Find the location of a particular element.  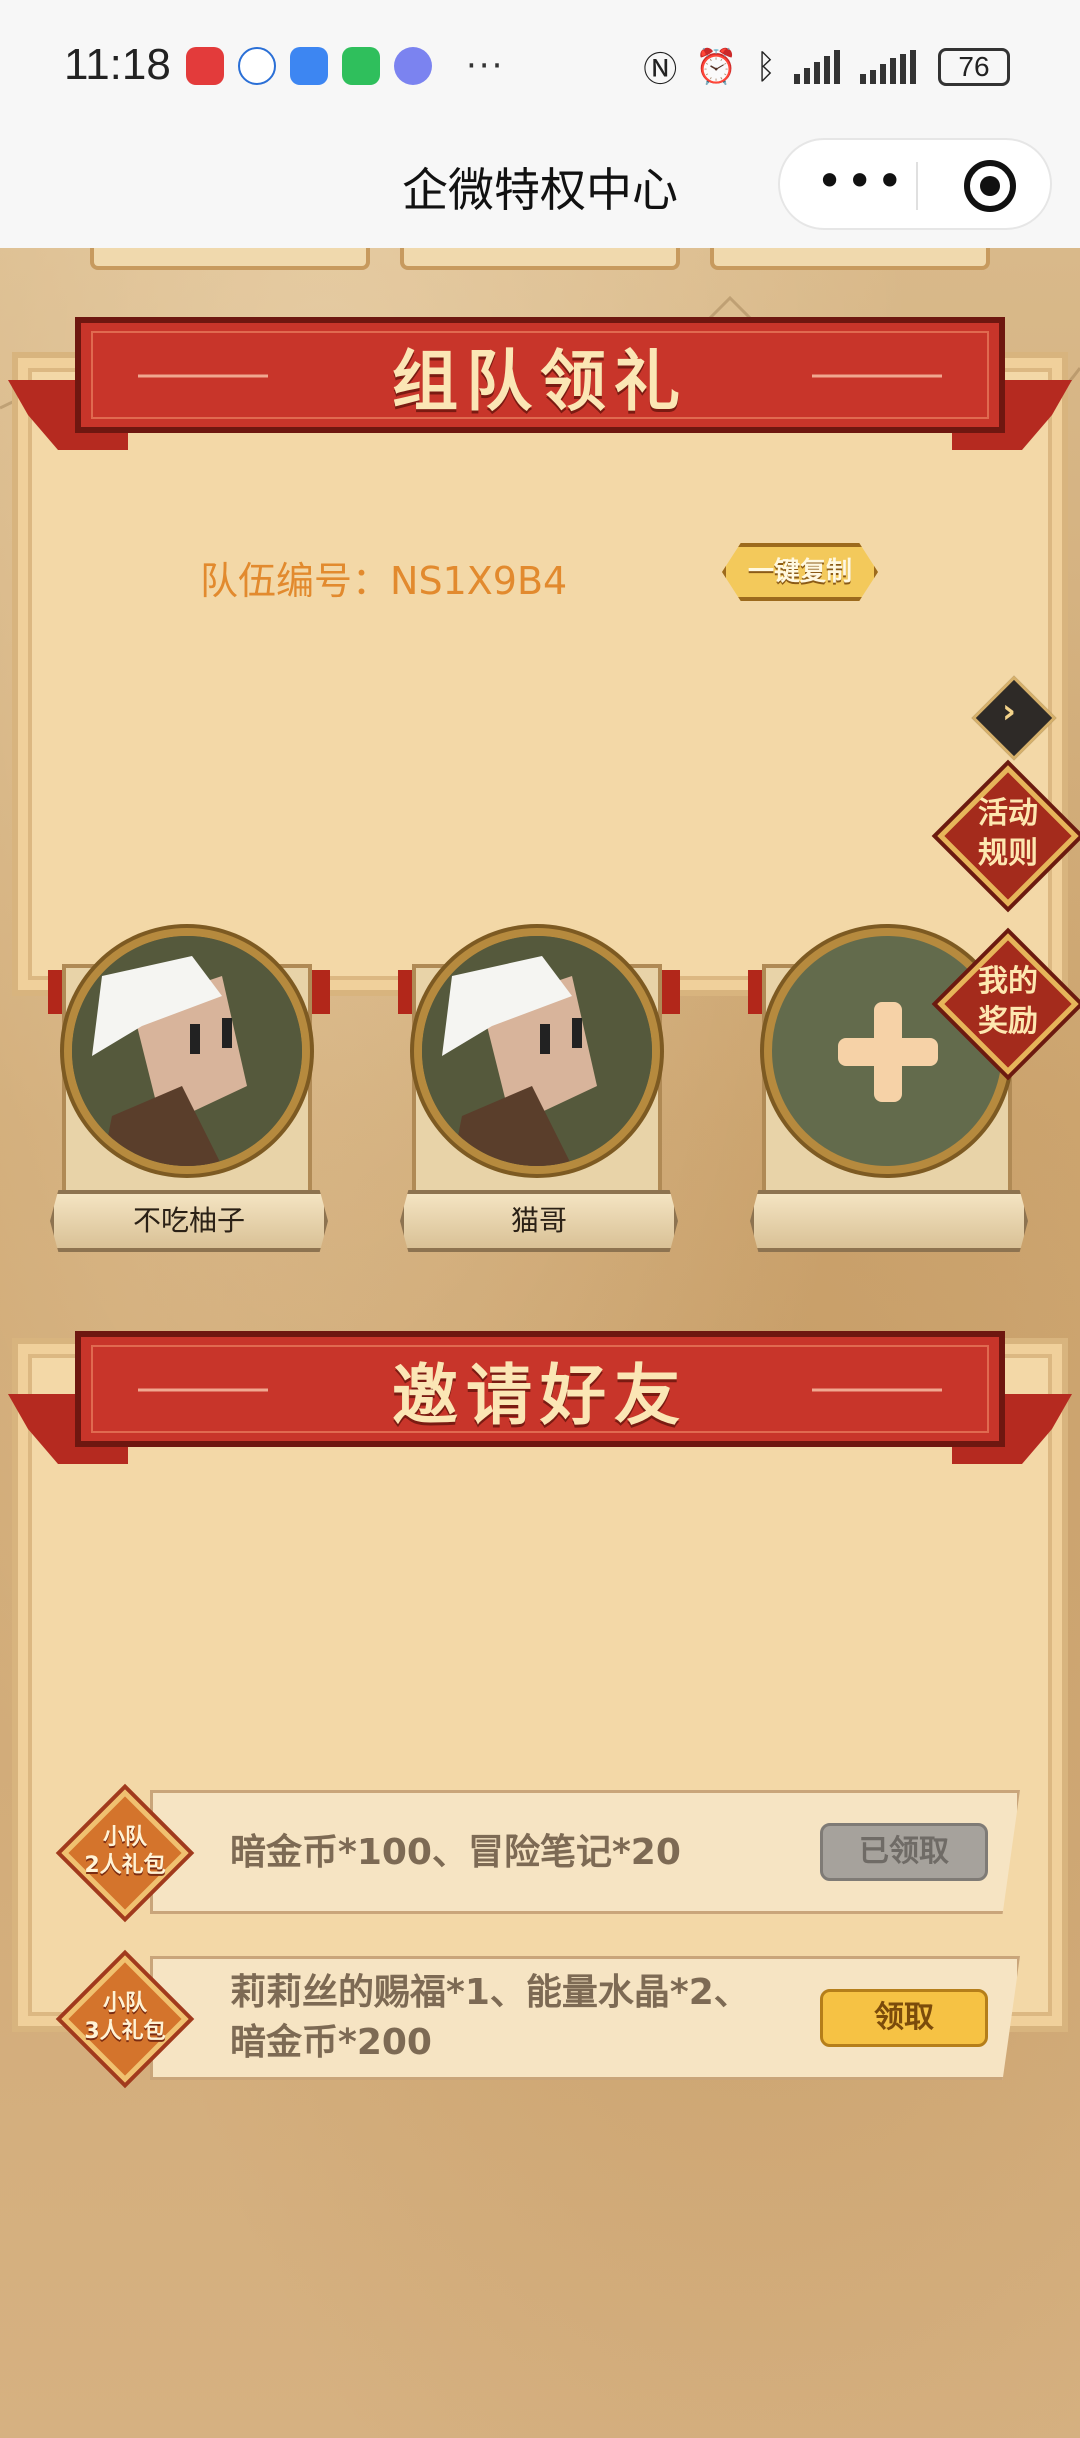

reward-text-line1: 暗金币*100、冒险笔记*20 is located at coordinates (455, 1852).